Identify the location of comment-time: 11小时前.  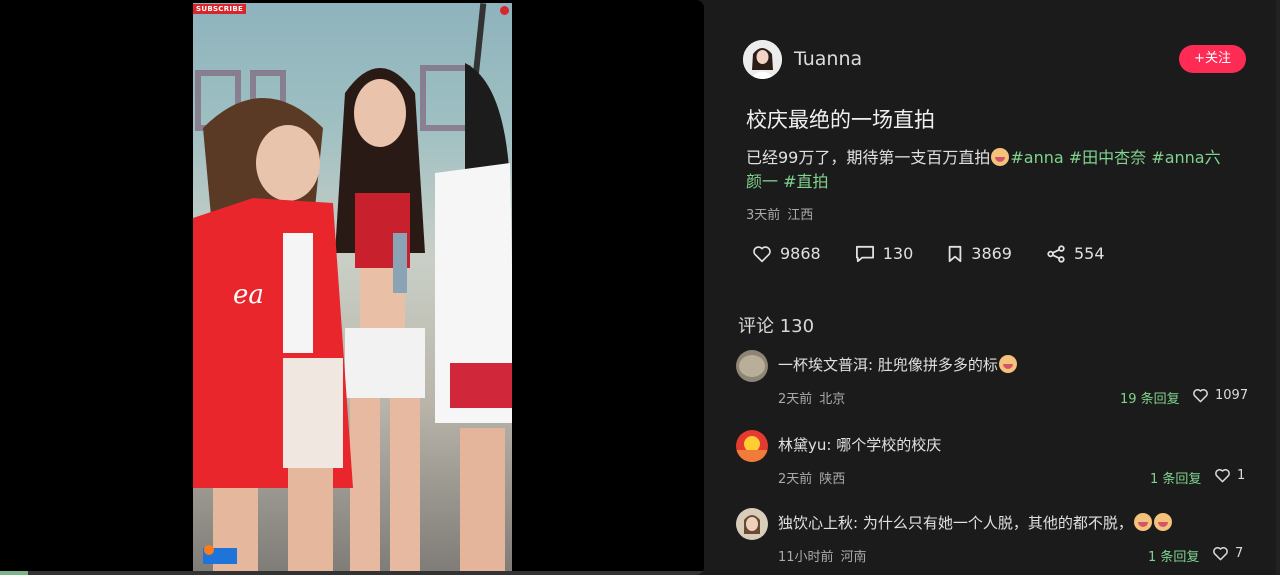
(806, 557).